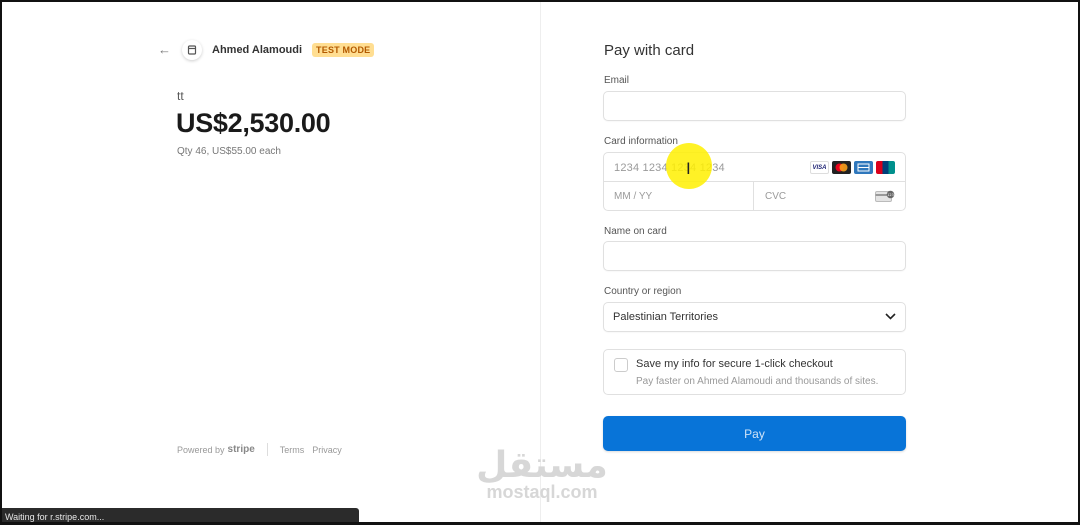  What do you see at coordinates (734, 364) in the screenshot?
I see `save-info-title: Save my info for secure 1-click checkout` at bounding box center [734, 364].